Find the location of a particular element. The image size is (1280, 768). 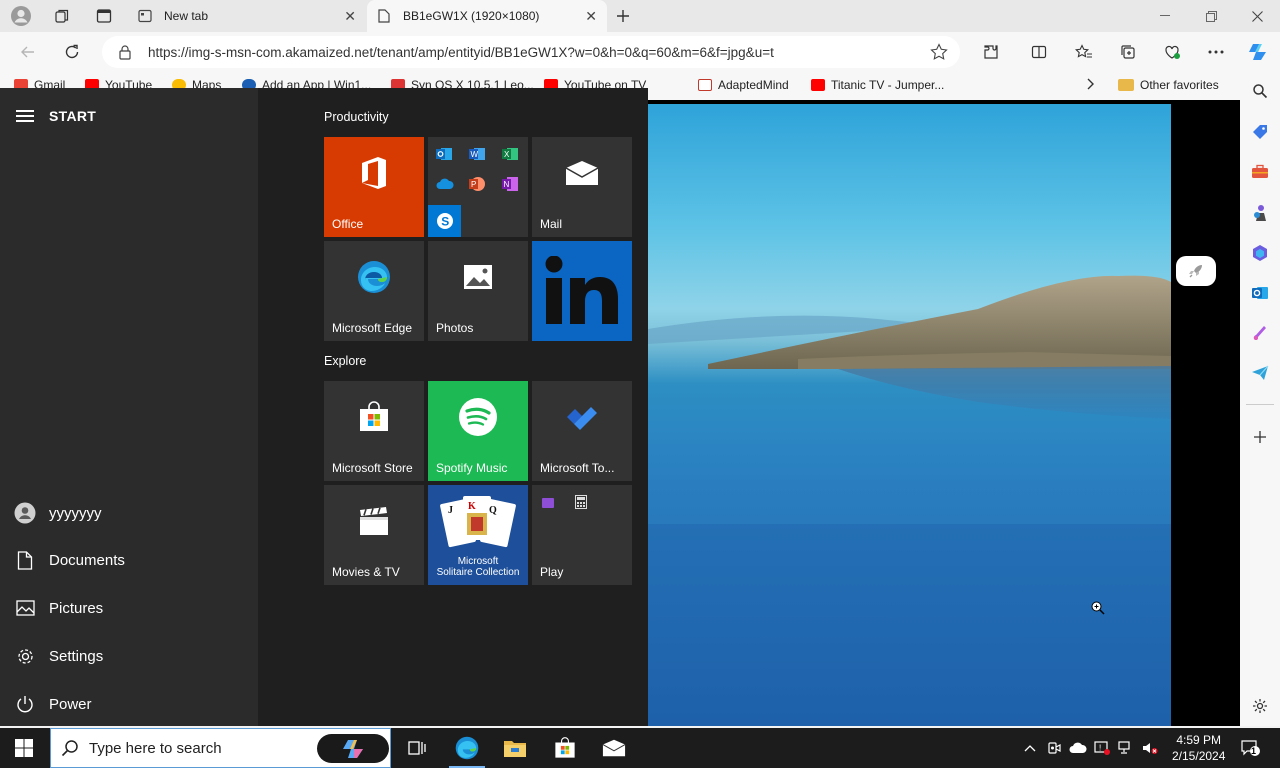

onenote-icon: N is located at coordinates (510, 185).